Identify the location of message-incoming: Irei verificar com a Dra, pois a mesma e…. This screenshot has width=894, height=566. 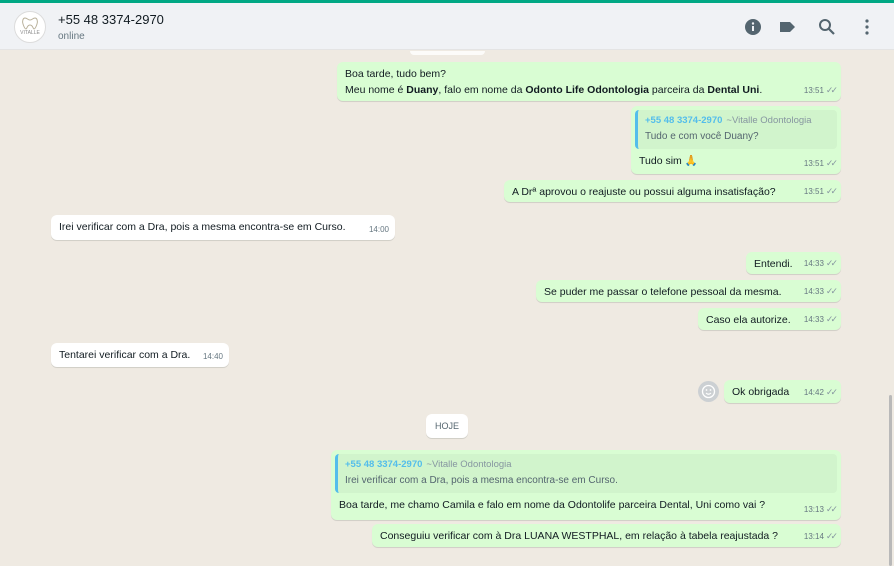
(223, 227).